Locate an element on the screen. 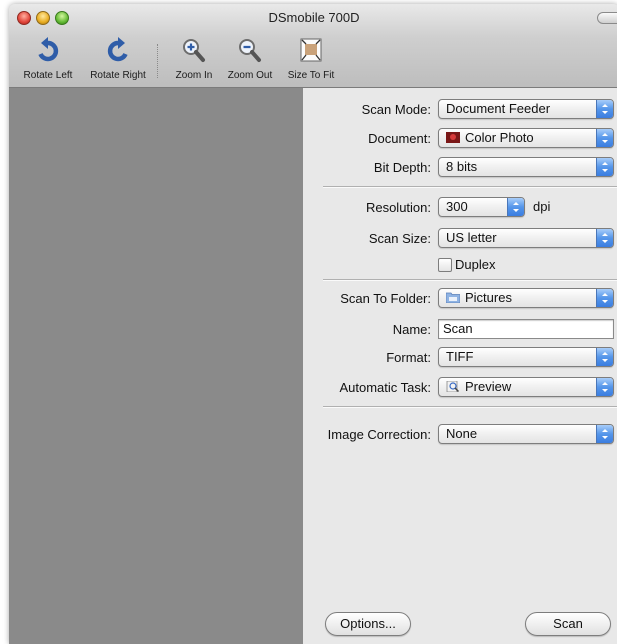  scan-button: Scan is located at coordinates (568, 624).